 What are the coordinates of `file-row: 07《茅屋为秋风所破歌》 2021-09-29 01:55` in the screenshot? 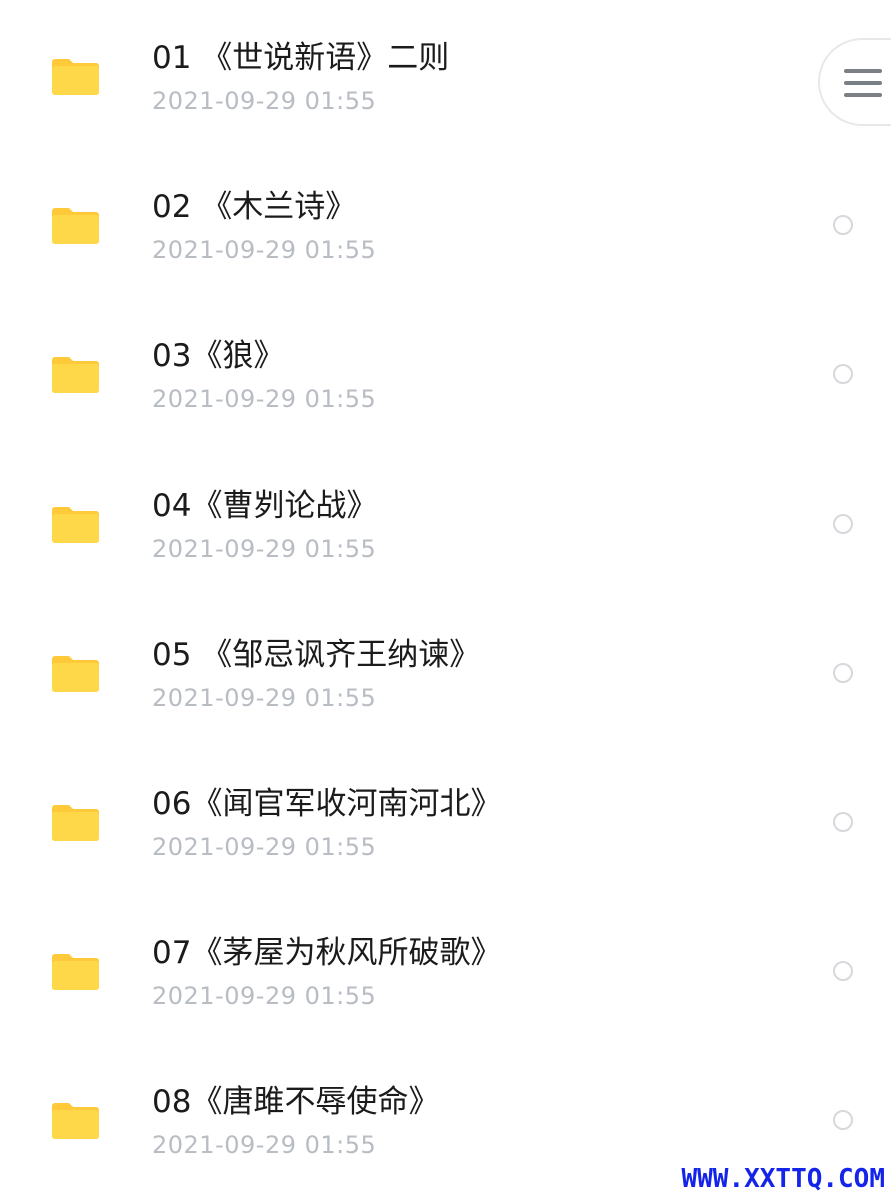 It's located at (445, 969).